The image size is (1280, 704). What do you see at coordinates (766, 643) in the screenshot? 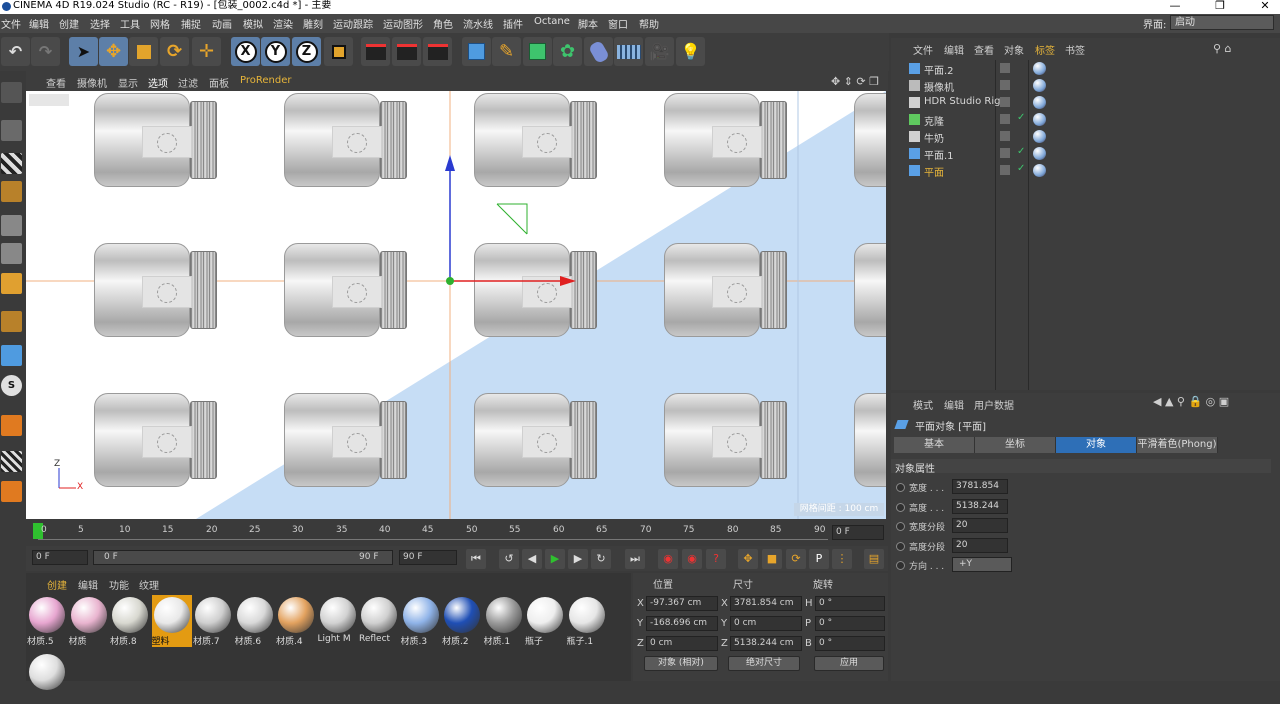
I see `size-z-field: 5138.244 cm` at bounding box center [766, 643].